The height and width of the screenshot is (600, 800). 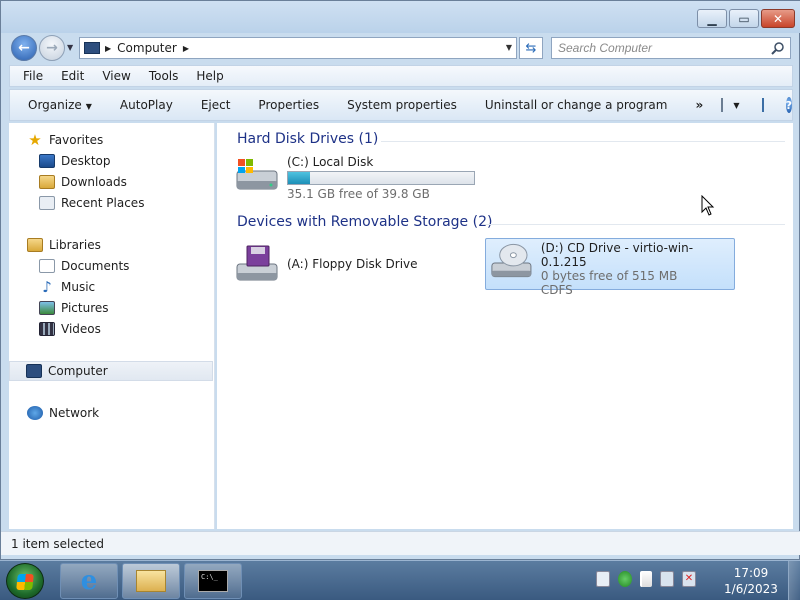 I want to click on view-options-dropdown-icon: ▼, so click(x=736, y=105).